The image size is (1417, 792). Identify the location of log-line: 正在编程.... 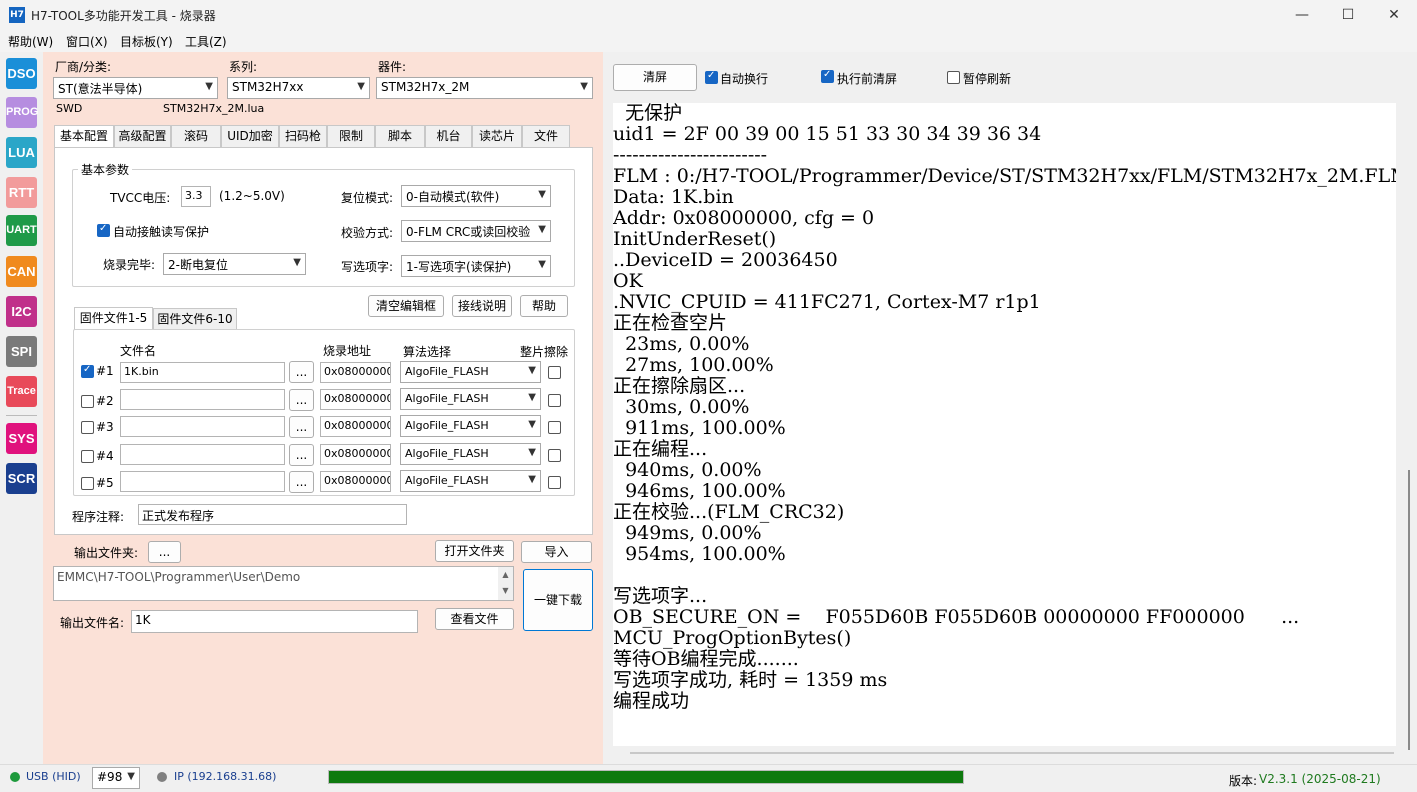
(660, 449).